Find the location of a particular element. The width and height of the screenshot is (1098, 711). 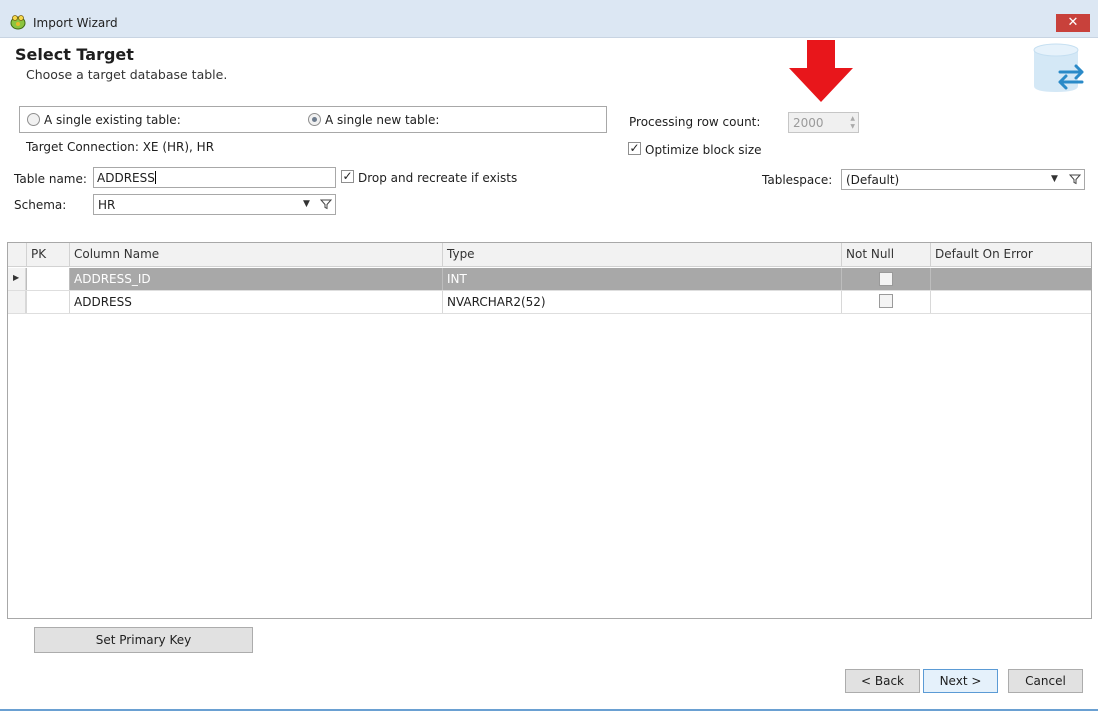

row-indicator is located at coordinates (17, 302).